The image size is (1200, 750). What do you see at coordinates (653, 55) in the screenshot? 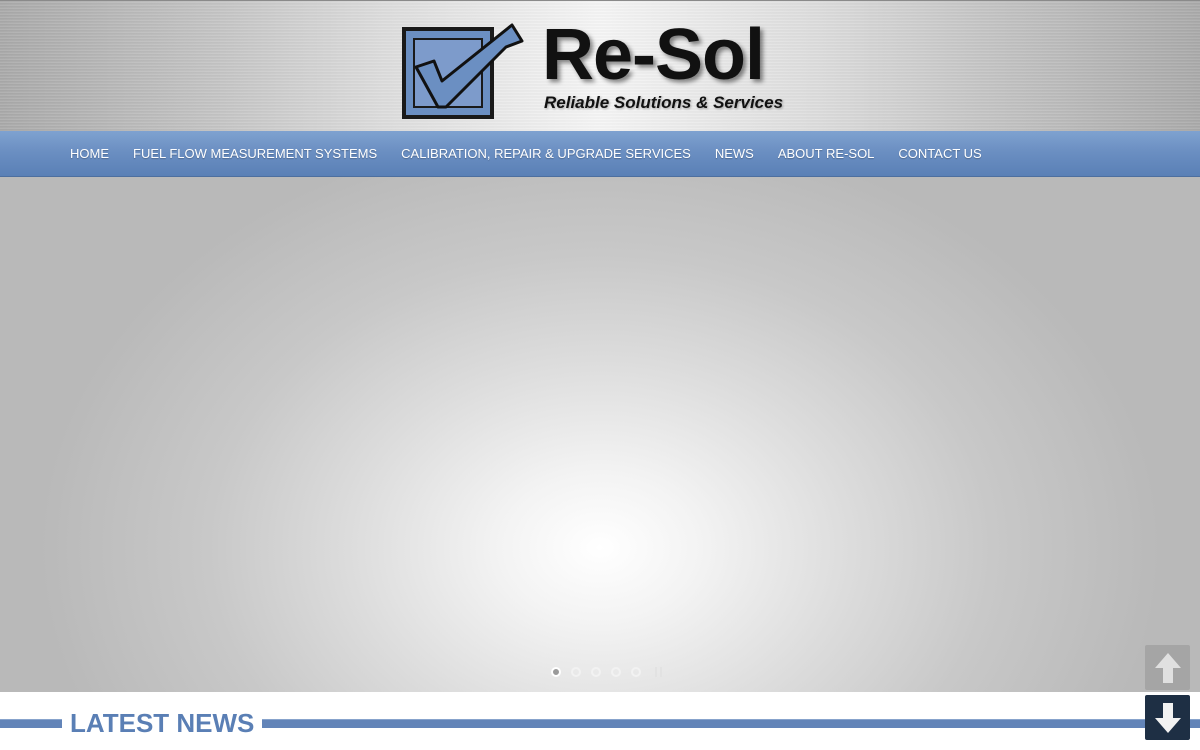
I see `brand-name: Re-Sol` at bounding box center [653, 55].